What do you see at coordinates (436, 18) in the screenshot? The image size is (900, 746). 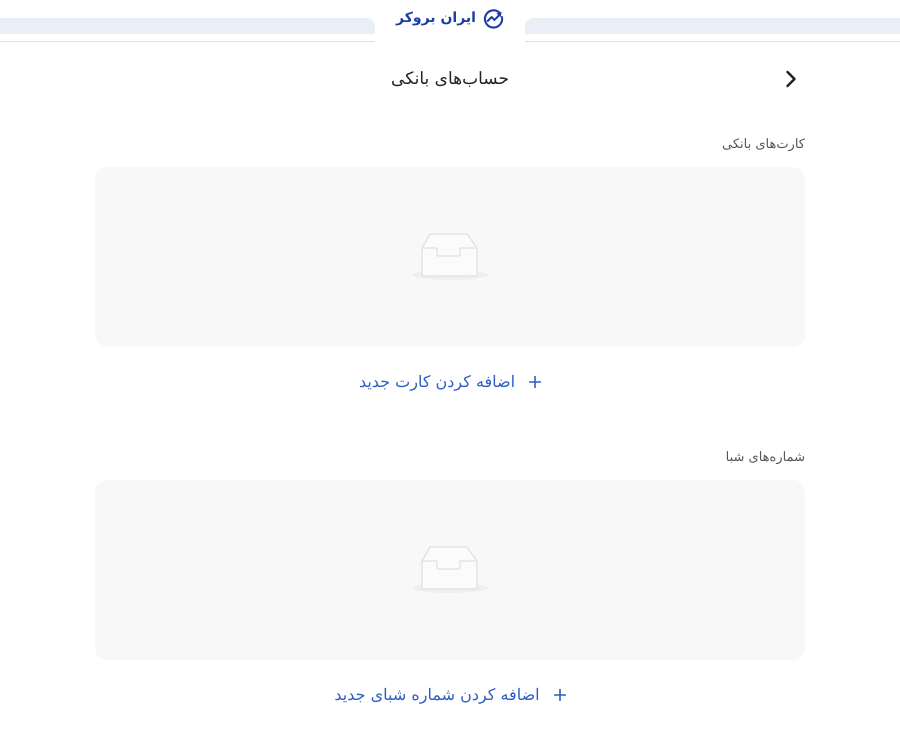 I see `logo-text: ایران بروکر` at bounding box center [436, 18].